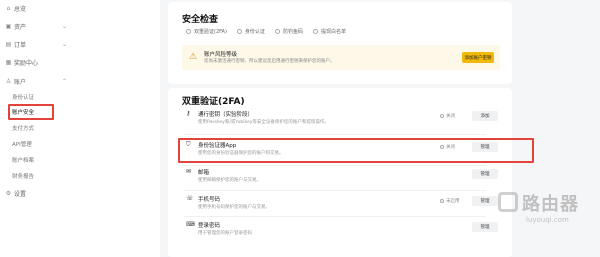  Describe the element at coordinates (547, 220) in the screenshot. I see `watermark-sub: luyouqi.com` at that location.